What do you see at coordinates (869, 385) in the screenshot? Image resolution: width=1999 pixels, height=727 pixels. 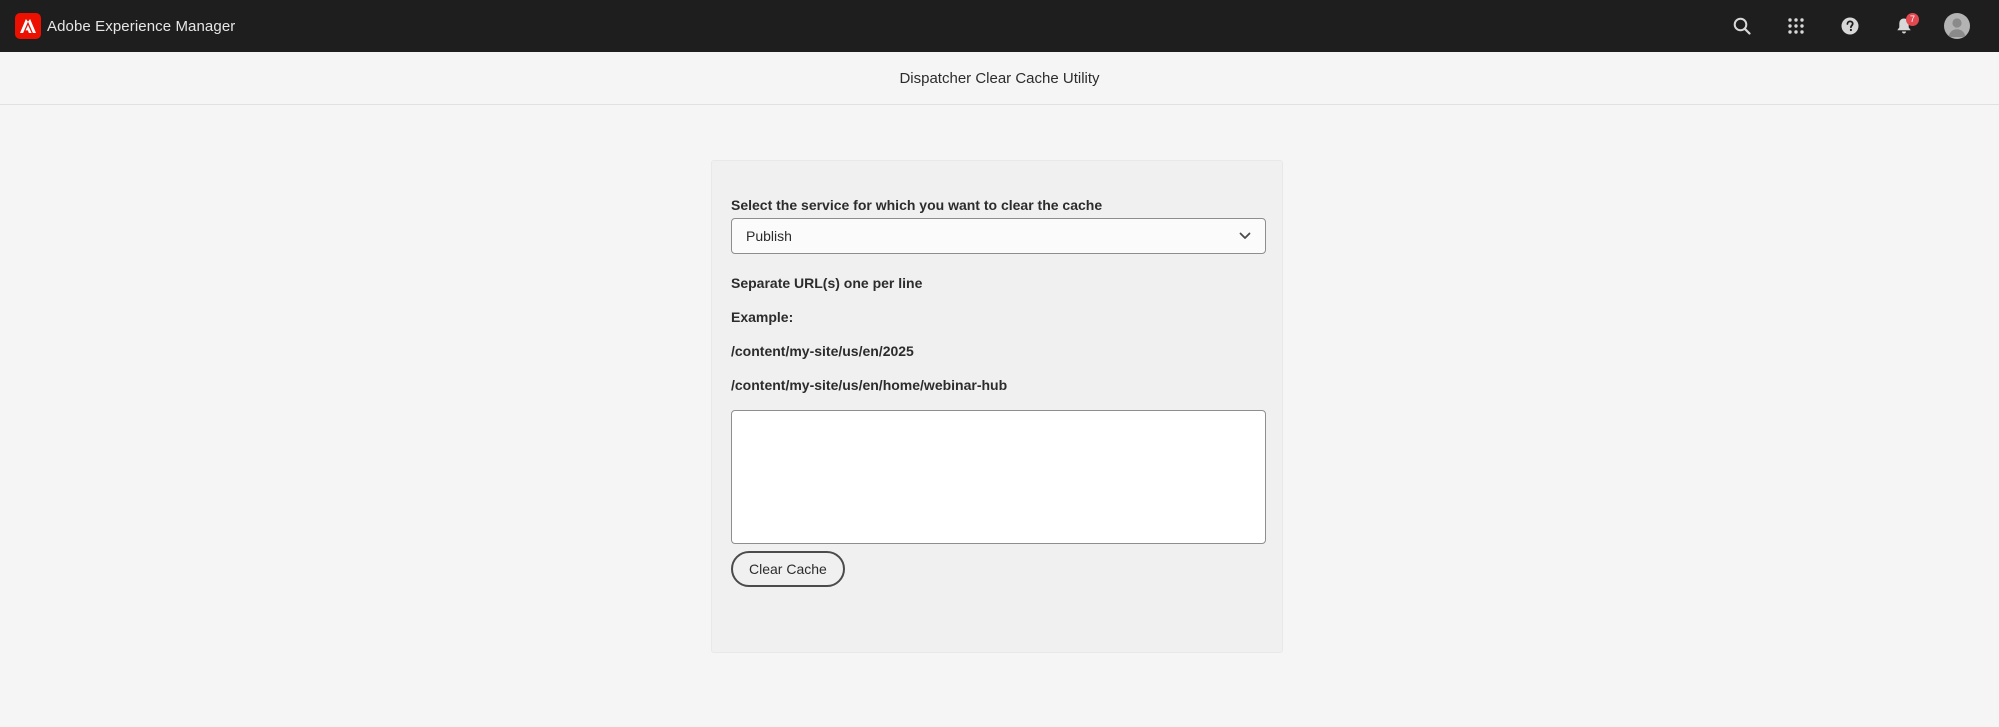 I see `example-url-2: /content/my-site/us/en/home/webinar-hub` at bounding box center [869, 385].